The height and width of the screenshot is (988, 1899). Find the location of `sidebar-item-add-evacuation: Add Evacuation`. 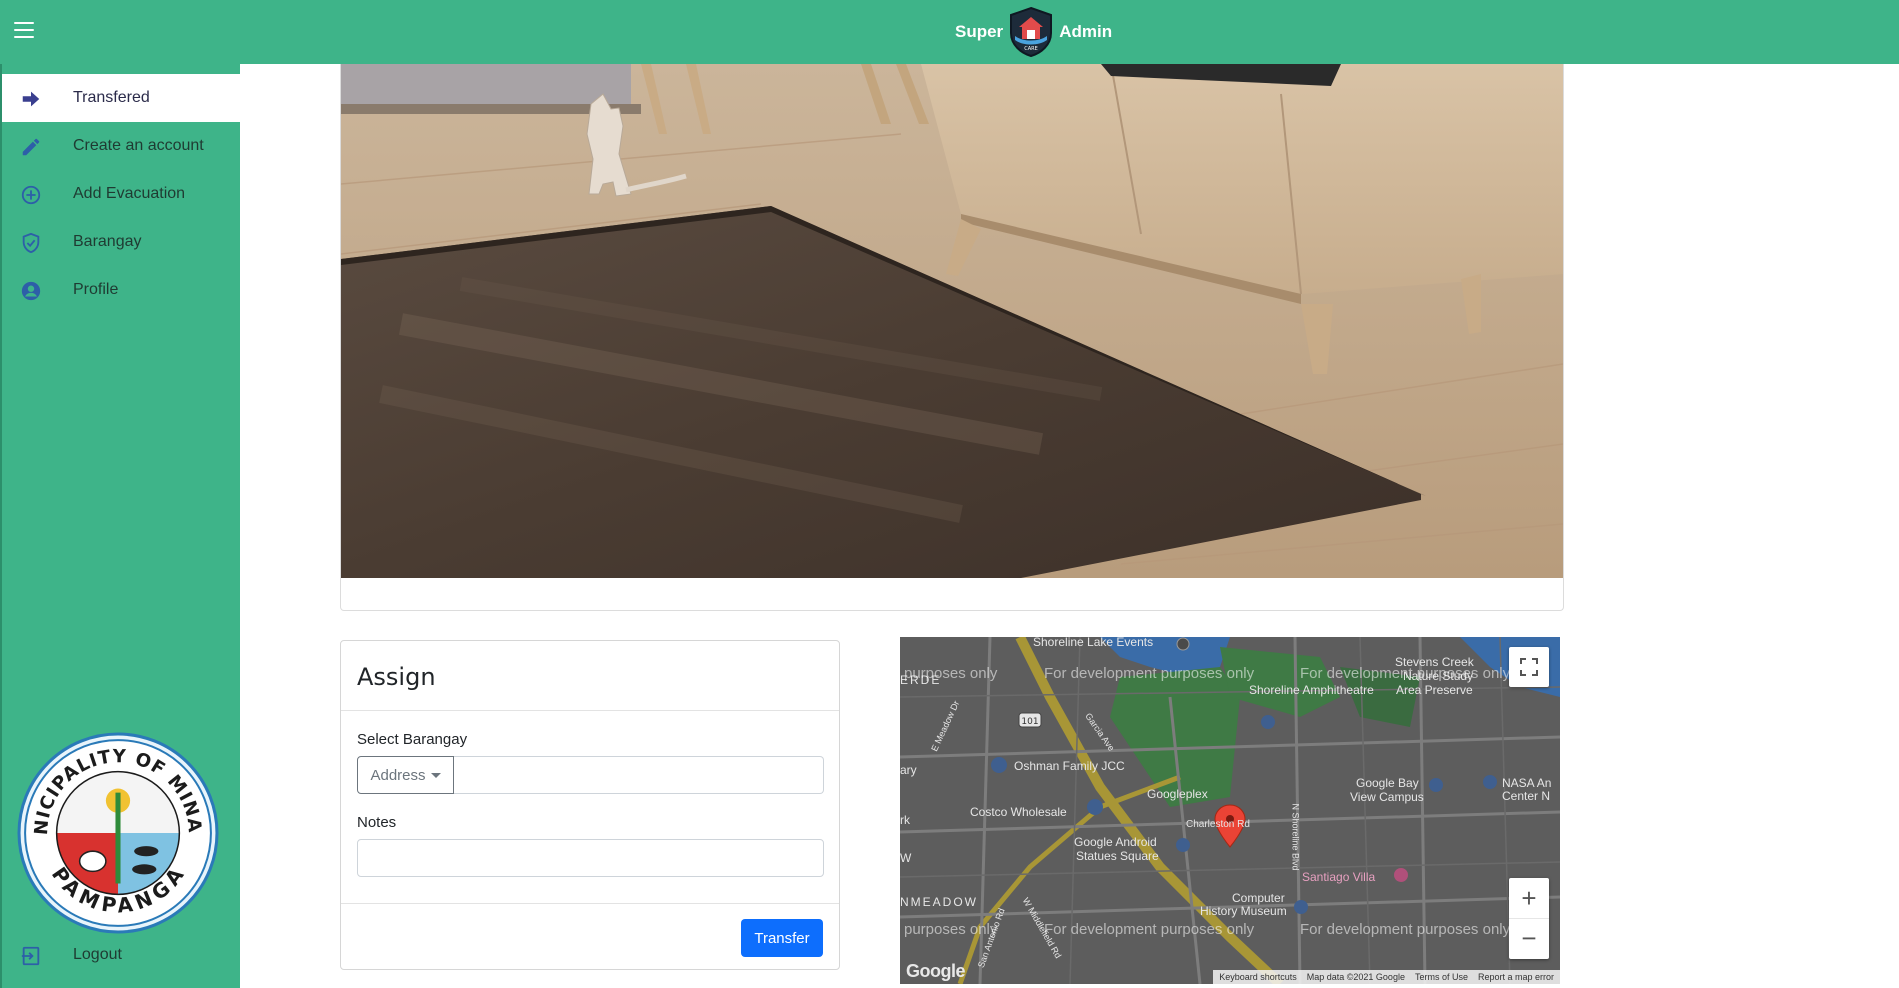

sidebar-item-add-evacuation: Add Evacuation is located at coordinates (121, 194).